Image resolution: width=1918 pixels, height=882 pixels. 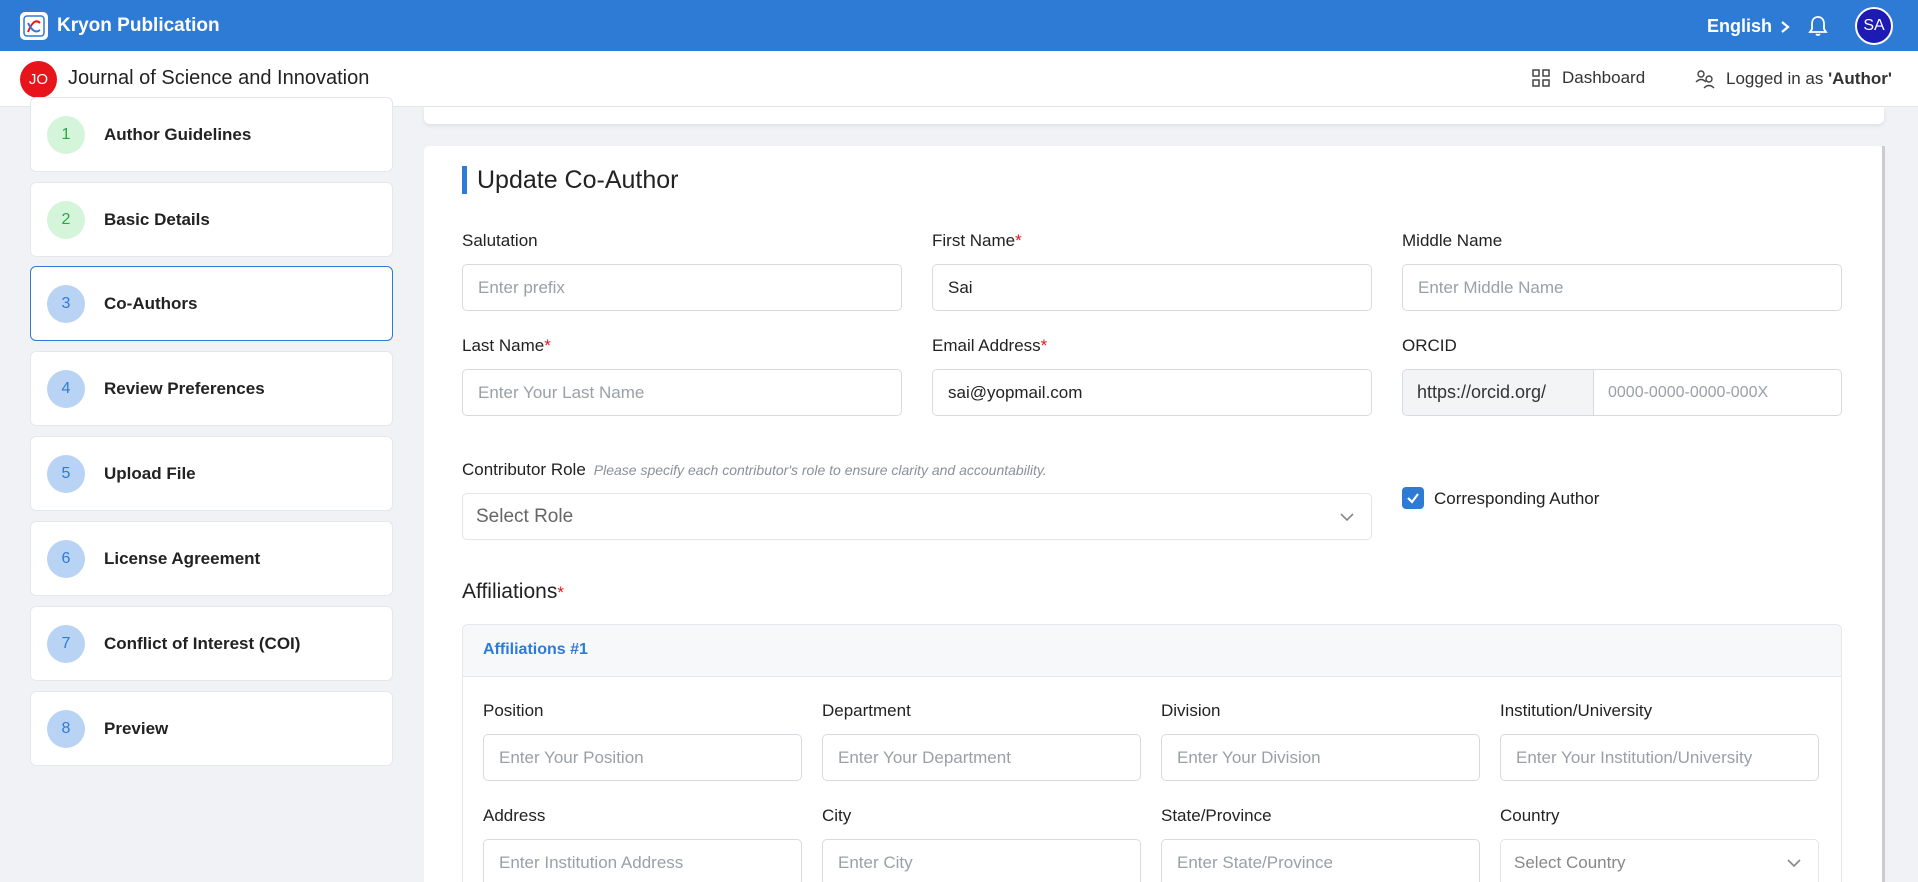 I want to click on scrollbar, so click(x=1883, y=514).